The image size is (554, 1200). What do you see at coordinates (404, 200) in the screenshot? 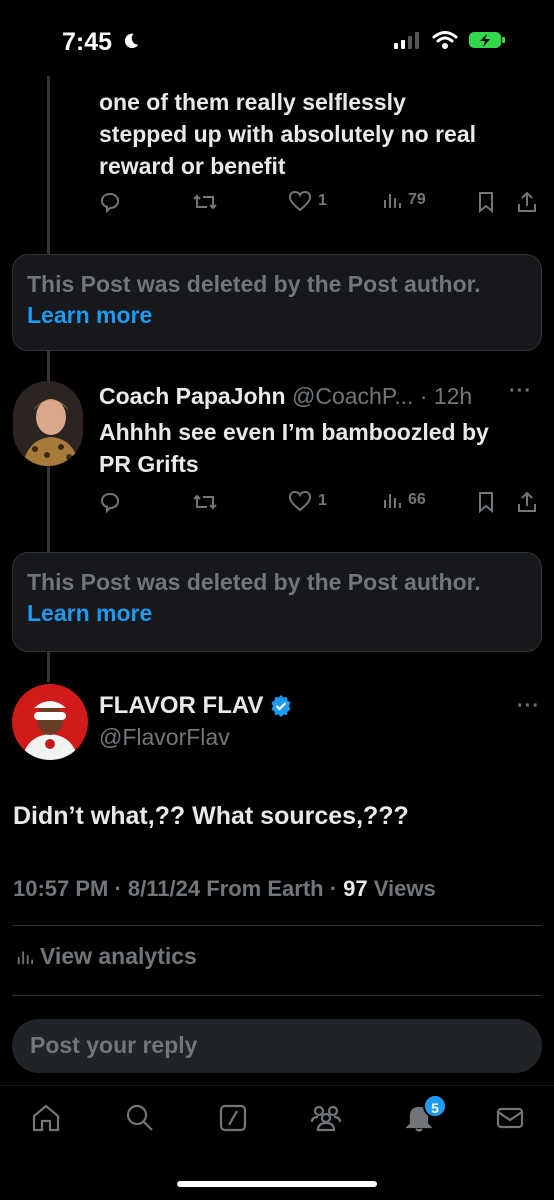
I see `views-button: 79` at bounding box center [404, 200].